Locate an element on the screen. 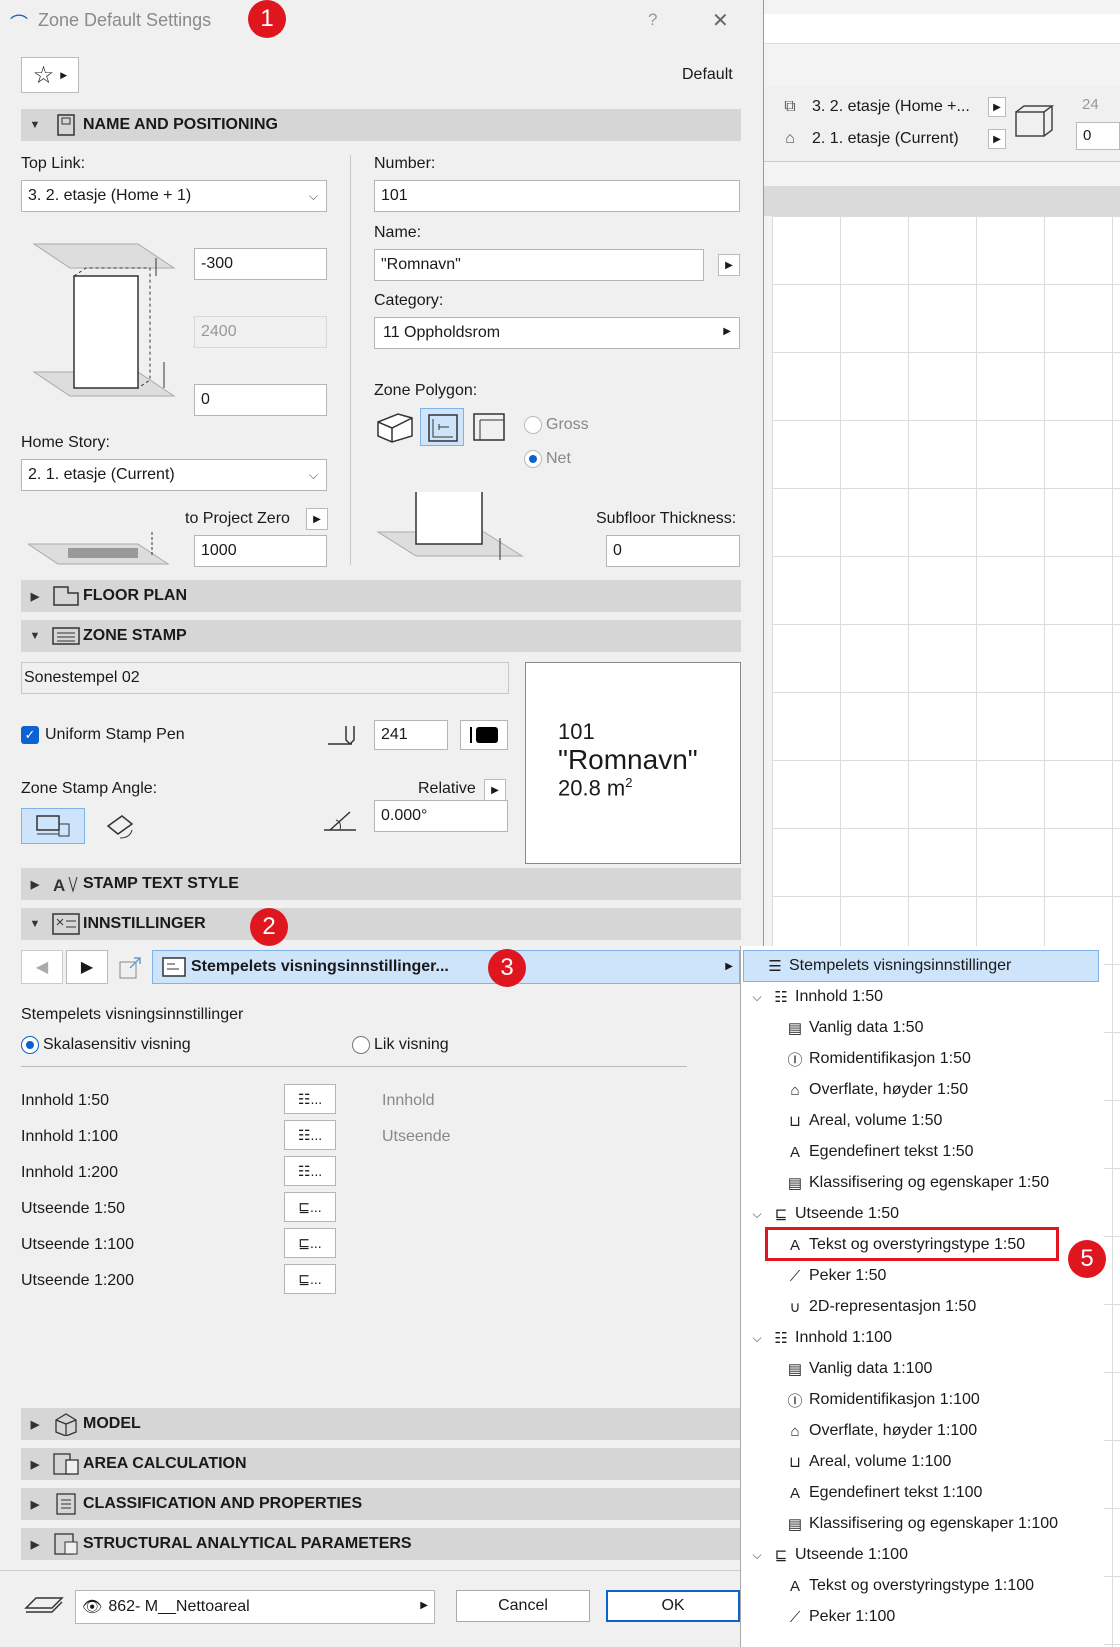 This screenshot has height=1647, width=1120. uniform-pen-checkbox: ✓ is located at coordinates (30, 735).